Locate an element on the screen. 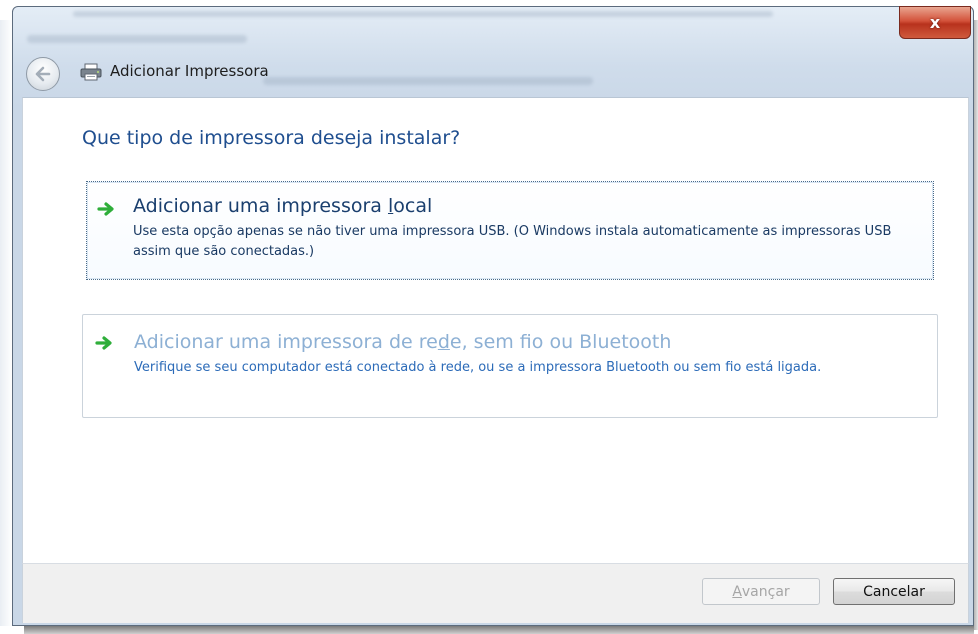  cancel-button: Cancelar is located at coordinates (894, 591).